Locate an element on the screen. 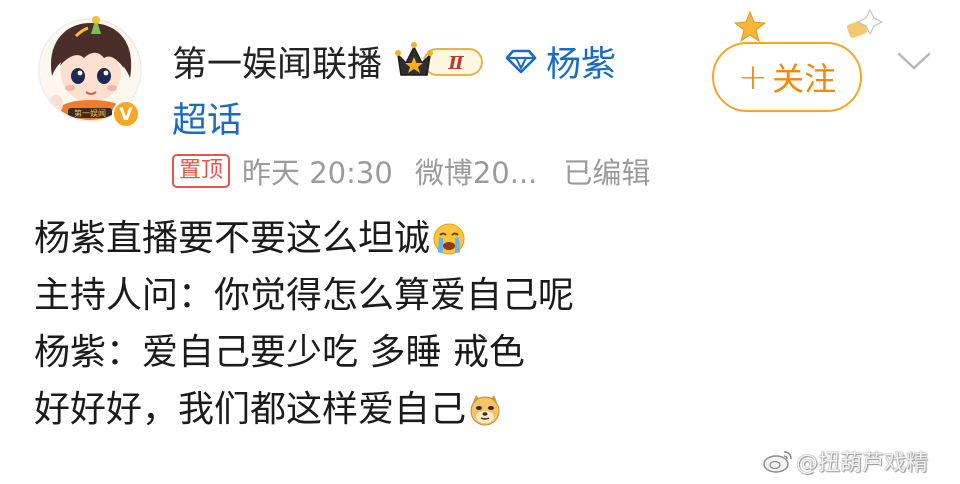  crying-face-icon is located at coordinates (449, 238).